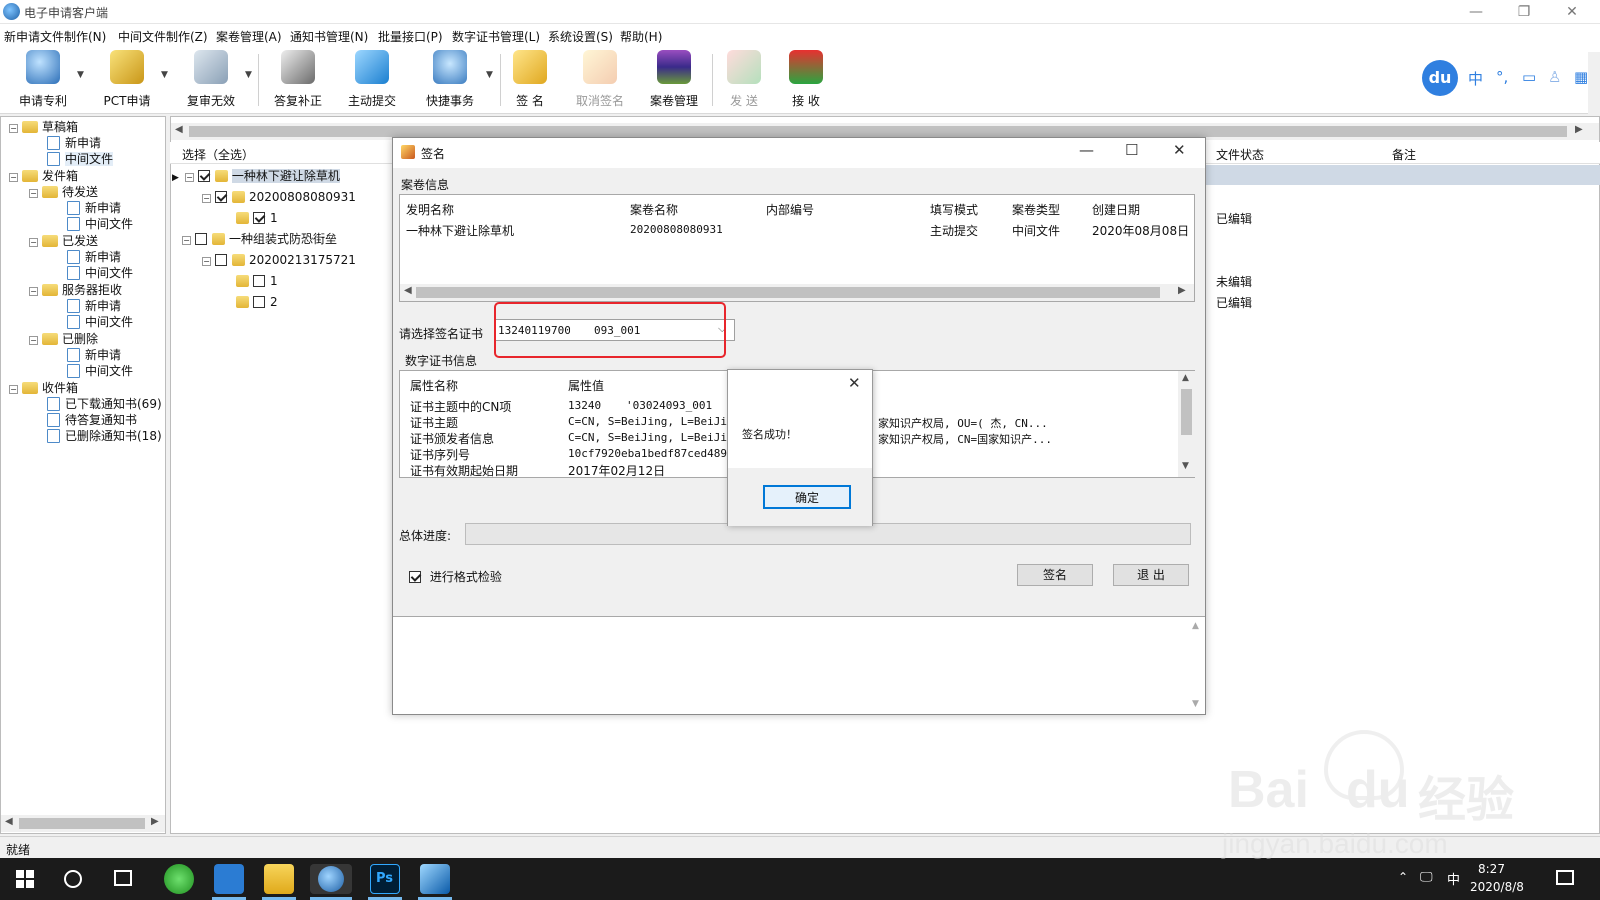 The width and height of the screenshot is (1600, 900). Describe the element at coordinates (385, 879) in the screenshot. I see `photoshop-icon: Ps` at that location.